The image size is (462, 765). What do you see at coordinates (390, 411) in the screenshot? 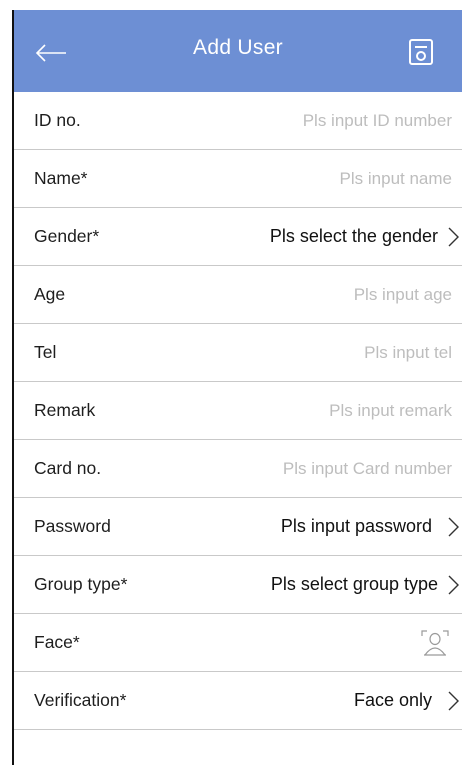
I see `remark-input: Pls input remark` at bounding box center [390, 411].